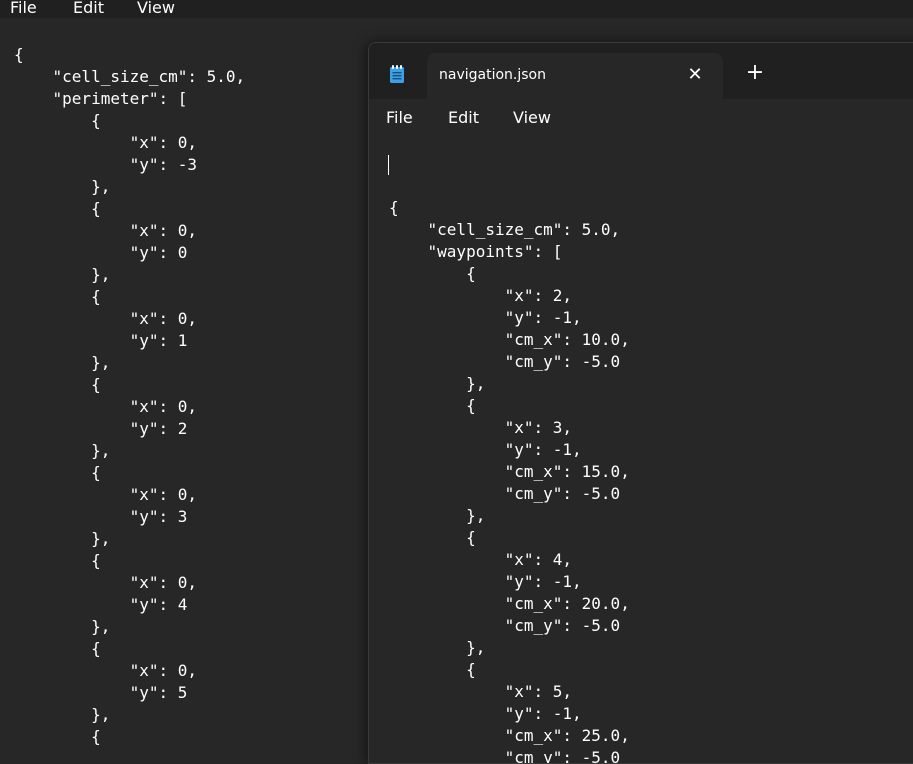 The width and height of the screenshot is (913, 764). I want to click on code-line: "cm_x": 15.0,, so click(509, 471).